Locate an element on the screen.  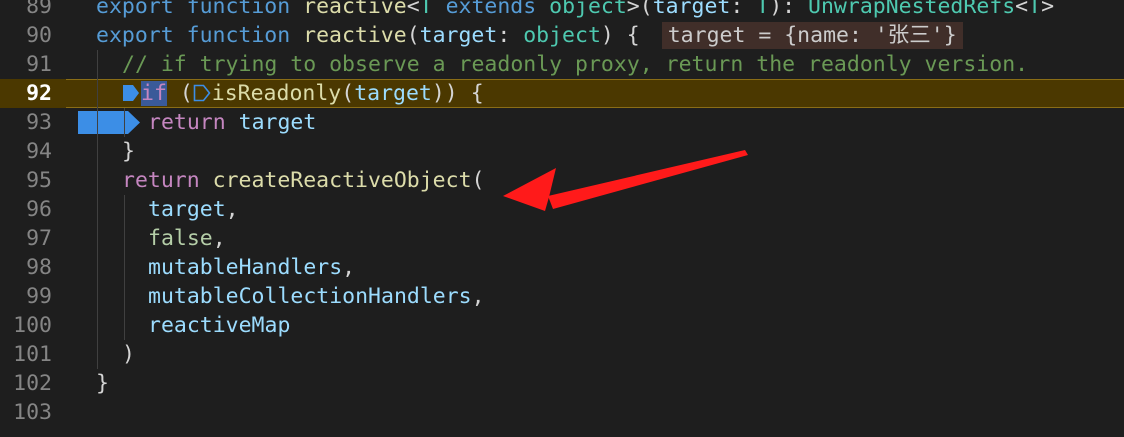
token-function-name: isReadonly is located at coordinates (276, 93).